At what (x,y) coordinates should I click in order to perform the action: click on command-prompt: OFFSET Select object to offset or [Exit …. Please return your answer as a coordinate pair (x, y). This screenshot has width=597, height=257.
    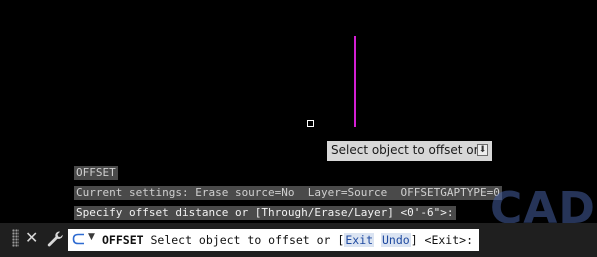
    Looking at the image, I should click on (287, 240).